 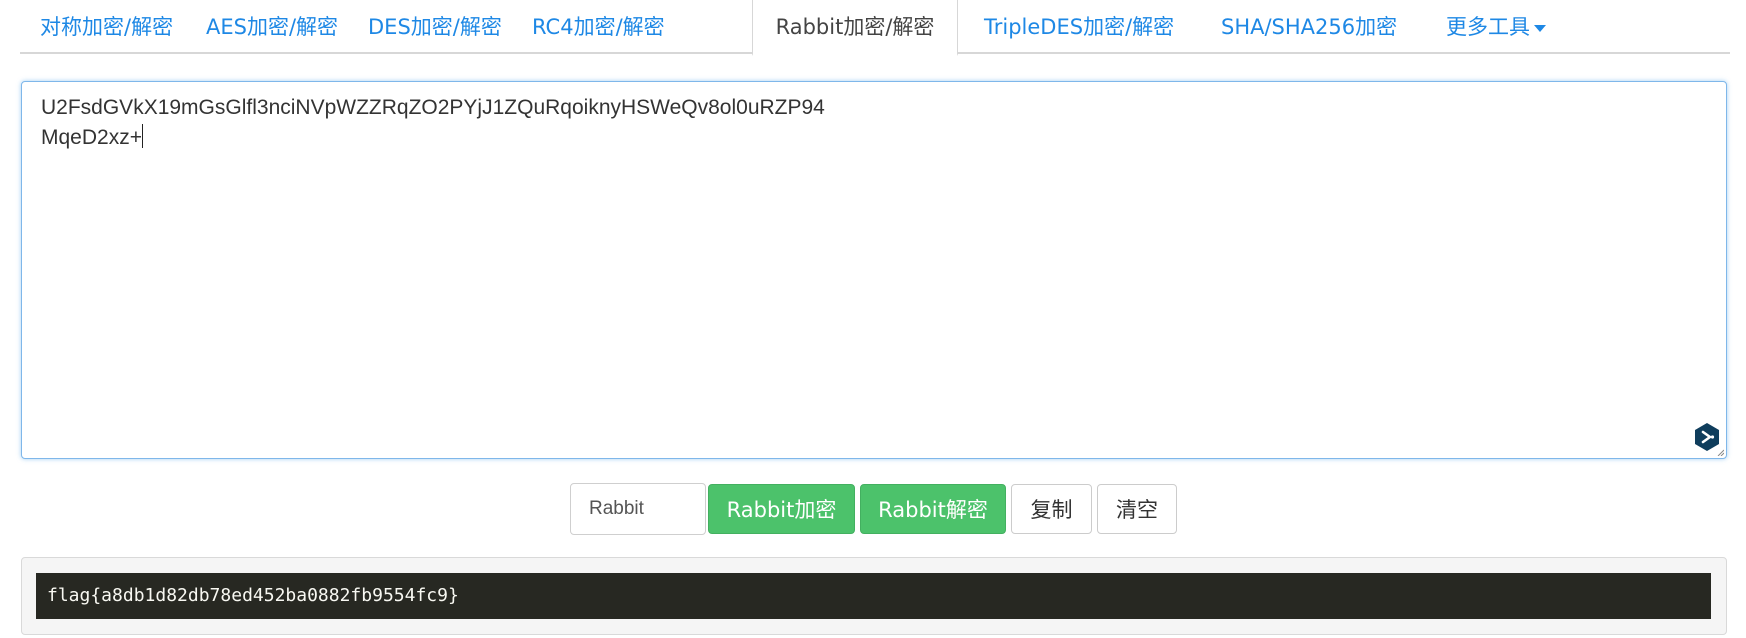 I want to click on tab-des: DES加密/解密, so click(x=435, y=27).